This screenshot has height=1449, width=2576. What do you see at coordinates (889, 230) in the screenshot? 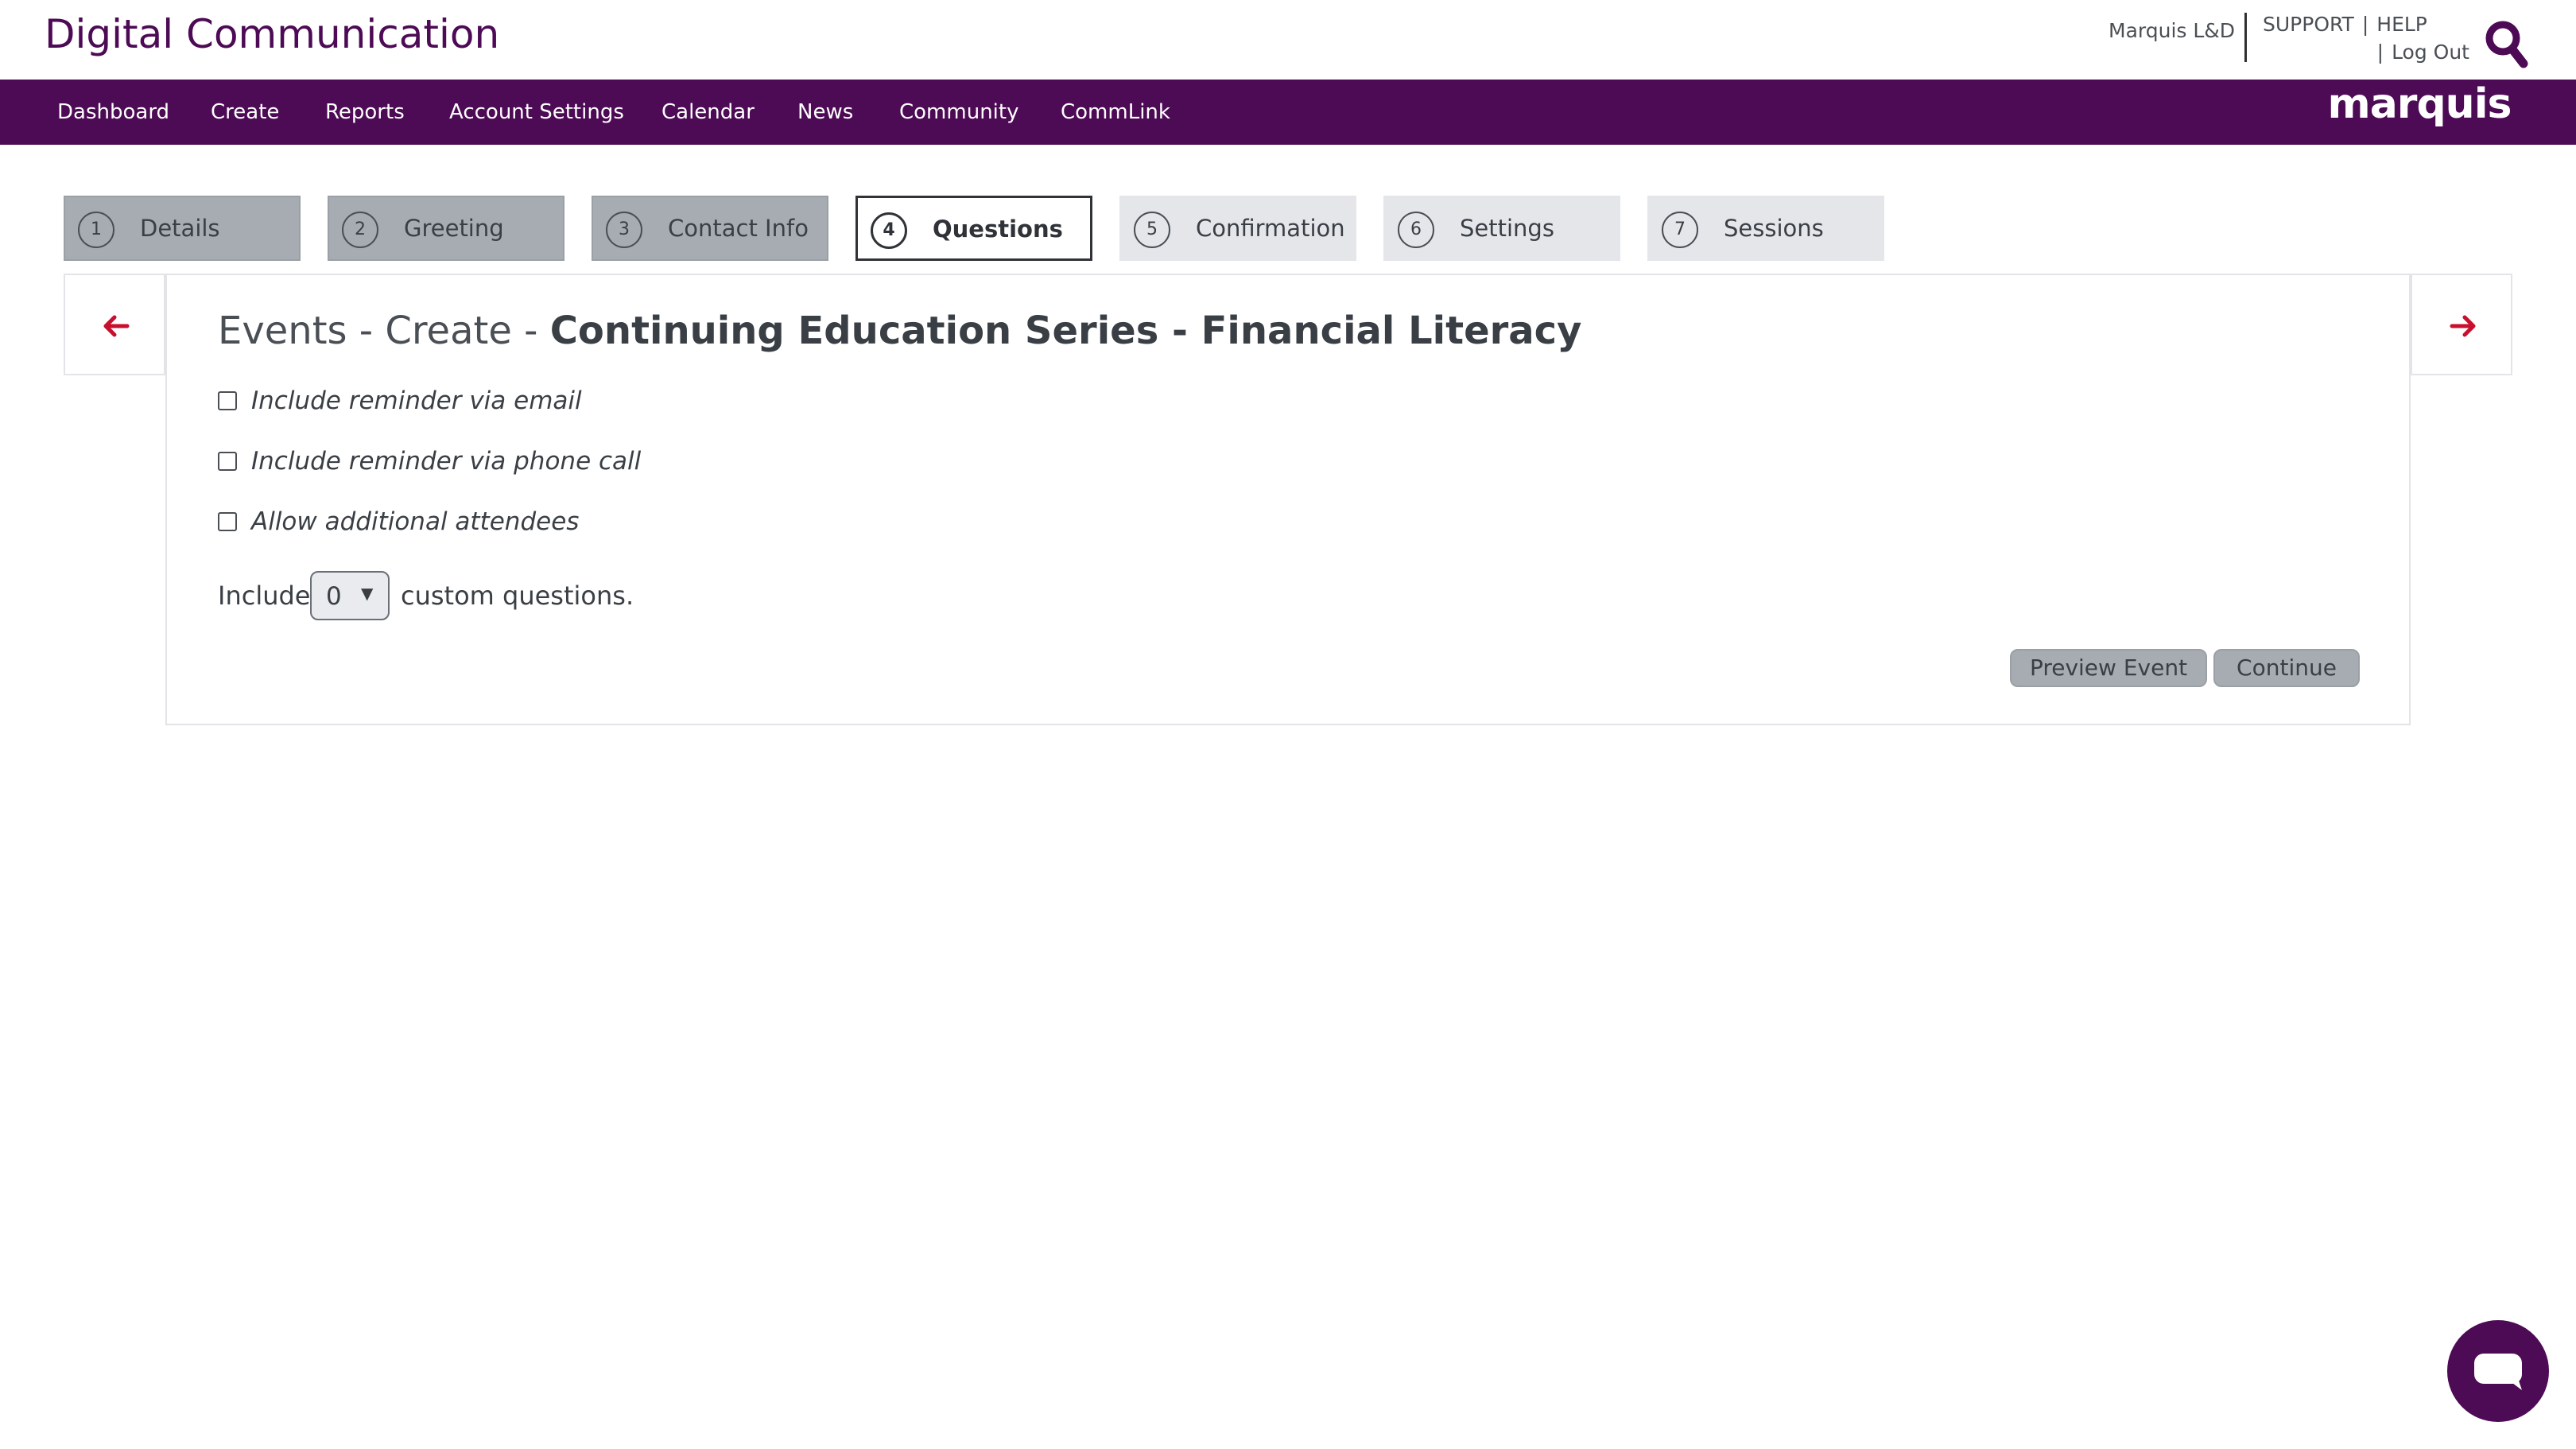
I see `step-number: 4` at bounding box center [889, 230].